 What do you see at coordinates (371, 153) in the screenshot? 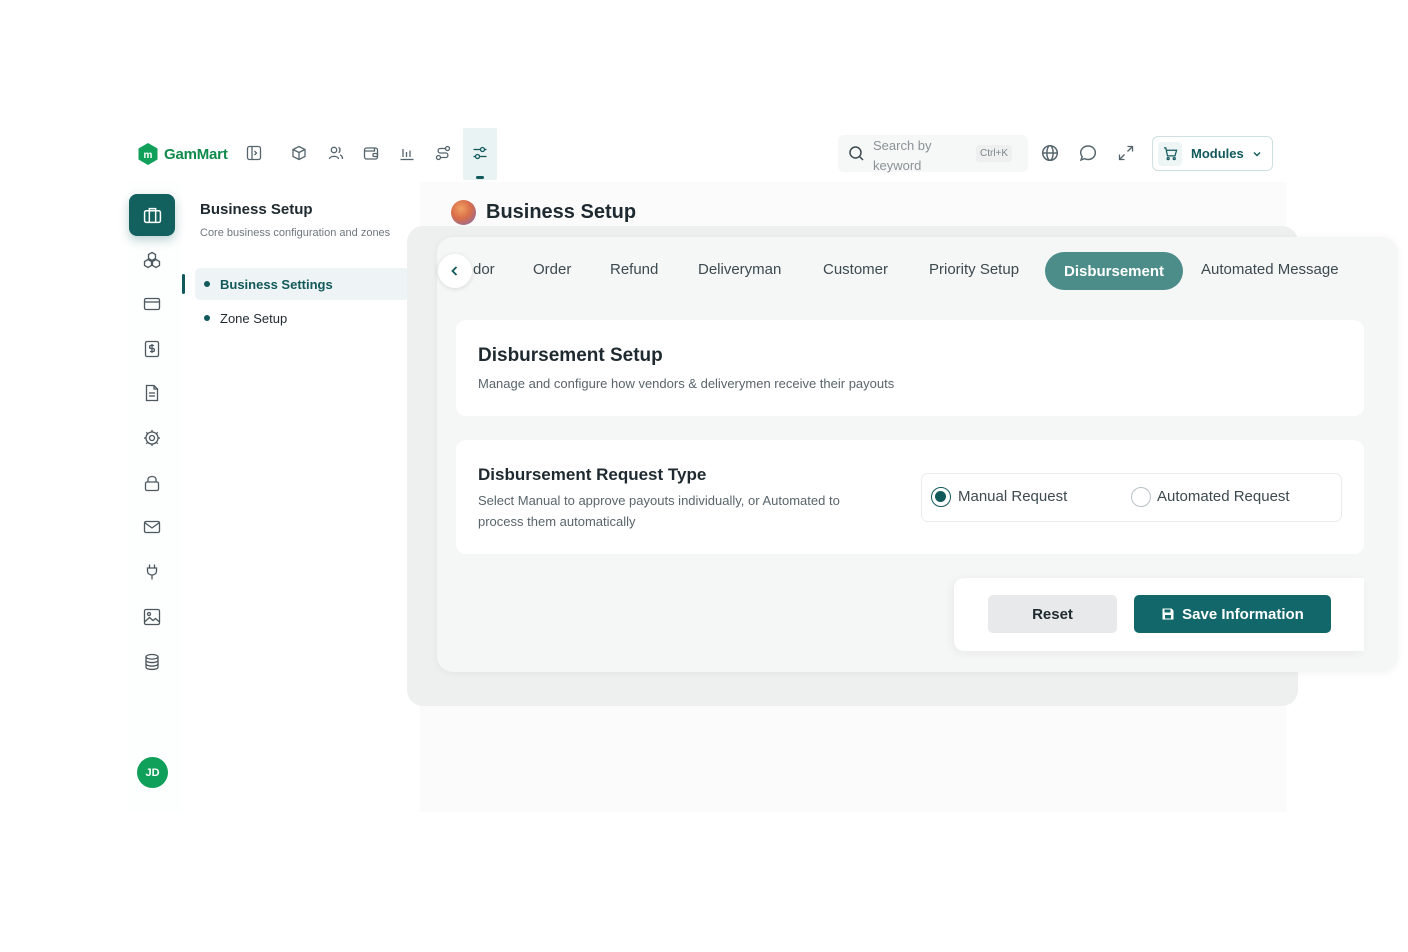
I see `wallet-icon` at bounding box center [371, 153].